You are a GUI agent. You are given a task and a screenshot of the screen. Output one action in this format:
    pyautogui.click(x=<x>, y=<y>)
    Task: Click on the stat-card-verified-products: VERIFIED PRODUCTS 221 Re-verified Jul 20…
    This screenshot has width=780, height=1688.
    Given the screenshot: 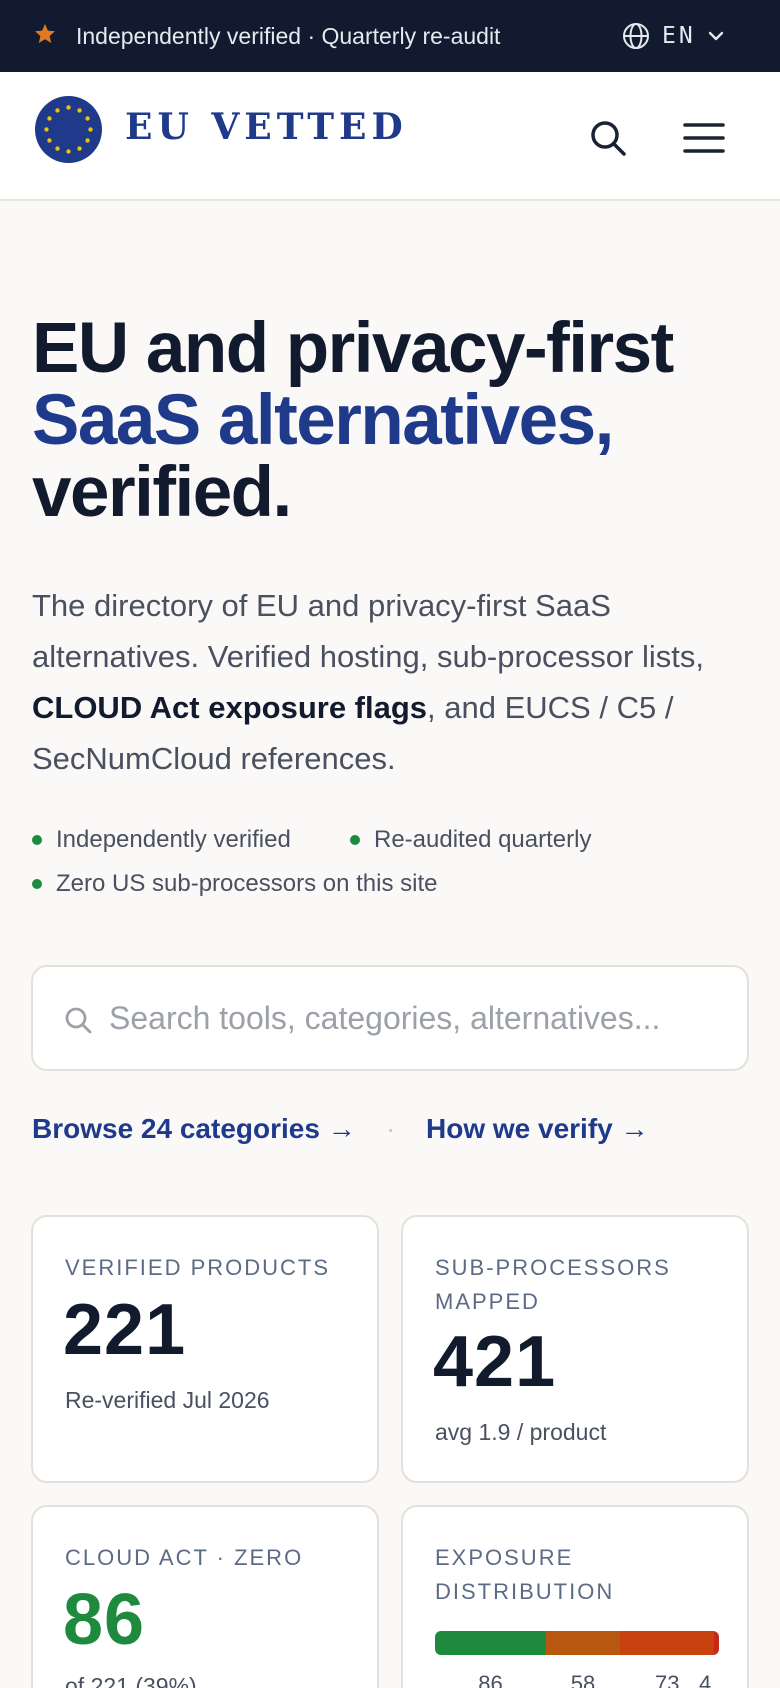 What is the action you would take?
    pyautogui.click(x=205, y=1349)
    